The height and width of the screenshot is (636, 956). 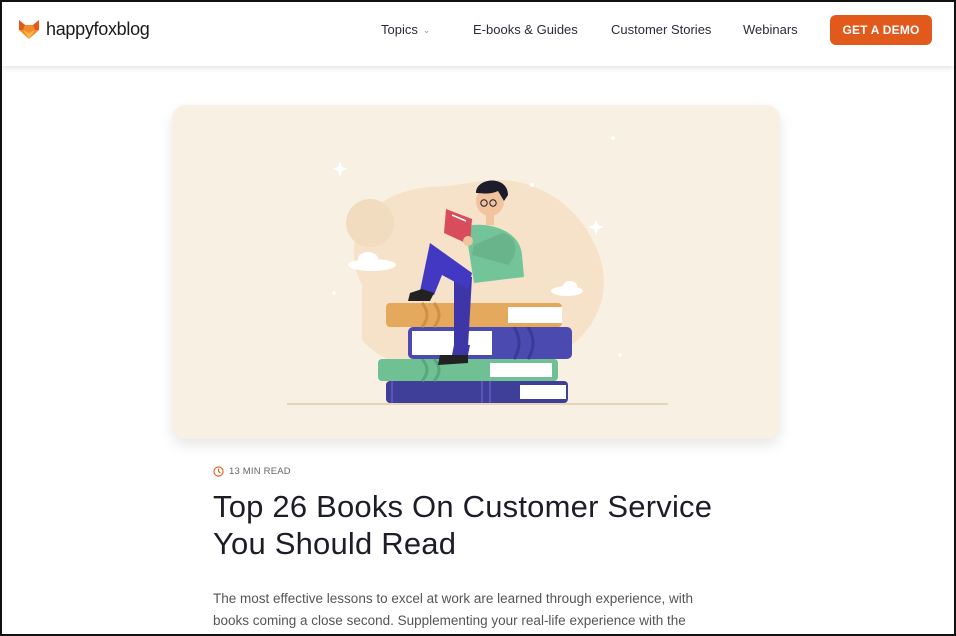 I want to click on nav-item-ebooks: E-books & Guides, so click(x=525, y=29).